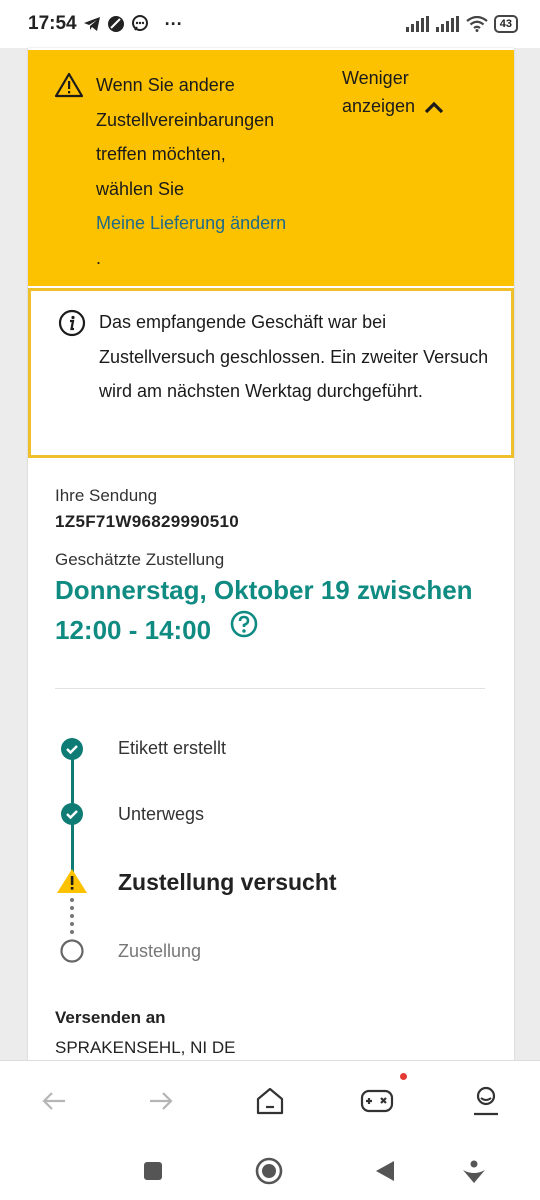 The height and width of the screenshot is (1200, 540). I want to click on signal-icon, so click(417, 24).